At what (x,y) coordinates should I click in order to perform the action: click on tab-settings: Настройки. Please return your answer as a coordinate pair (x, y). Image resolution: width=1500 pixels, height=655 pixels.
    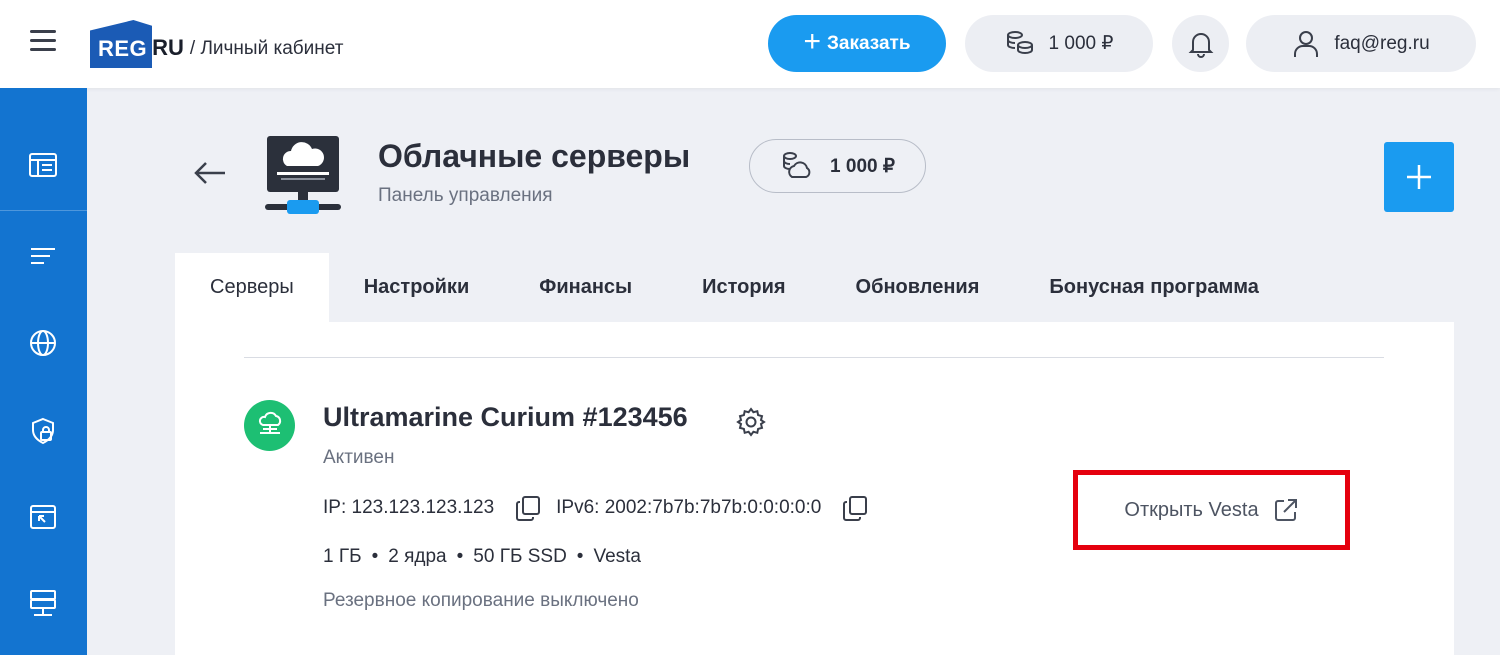
    Looking at the image, I should click on (417, 287).